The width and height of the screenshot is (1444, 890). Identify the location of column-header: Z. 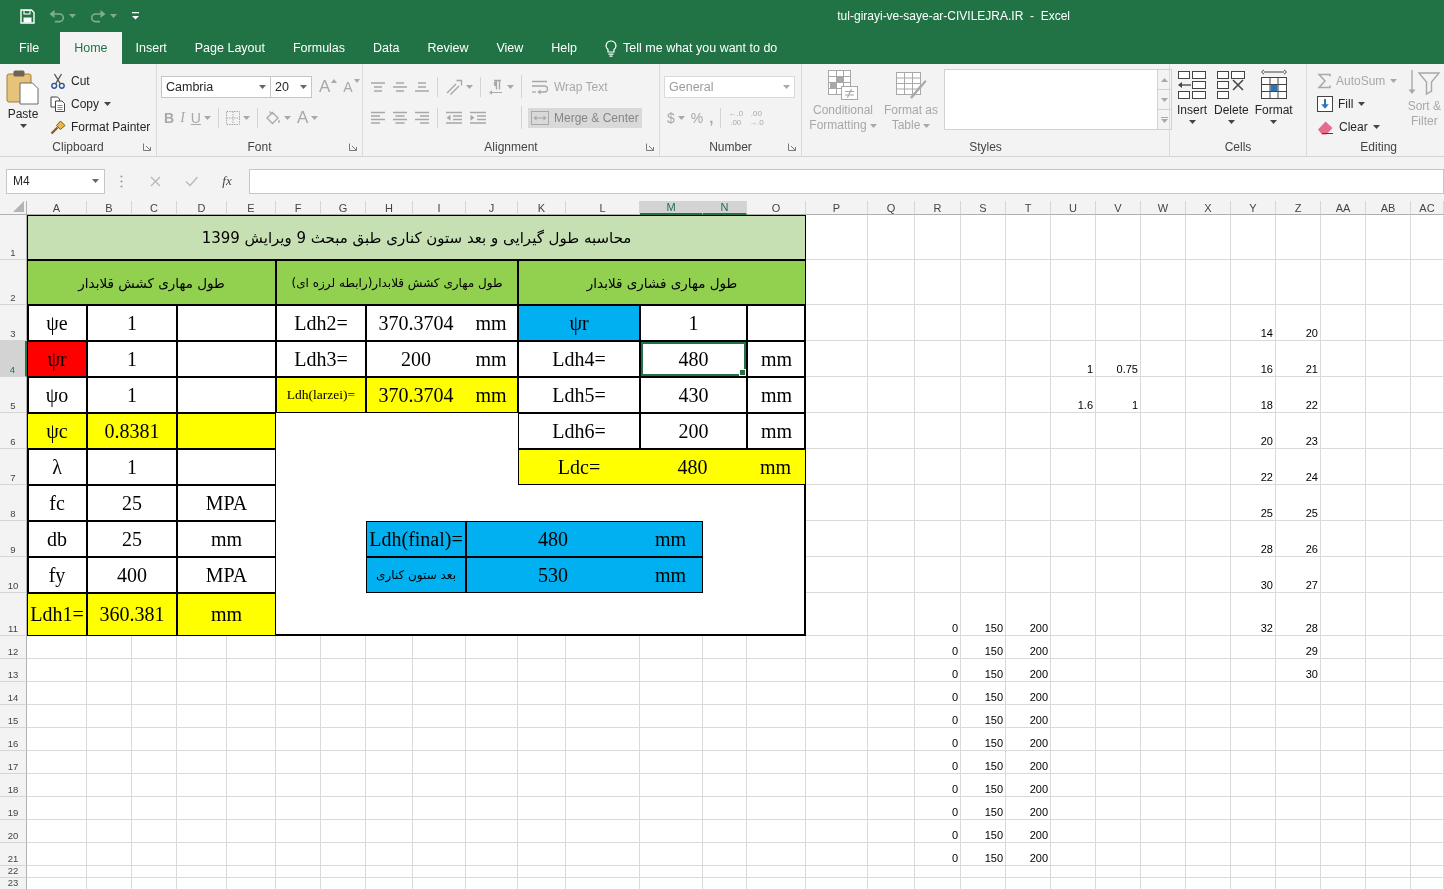
(1298, 208).